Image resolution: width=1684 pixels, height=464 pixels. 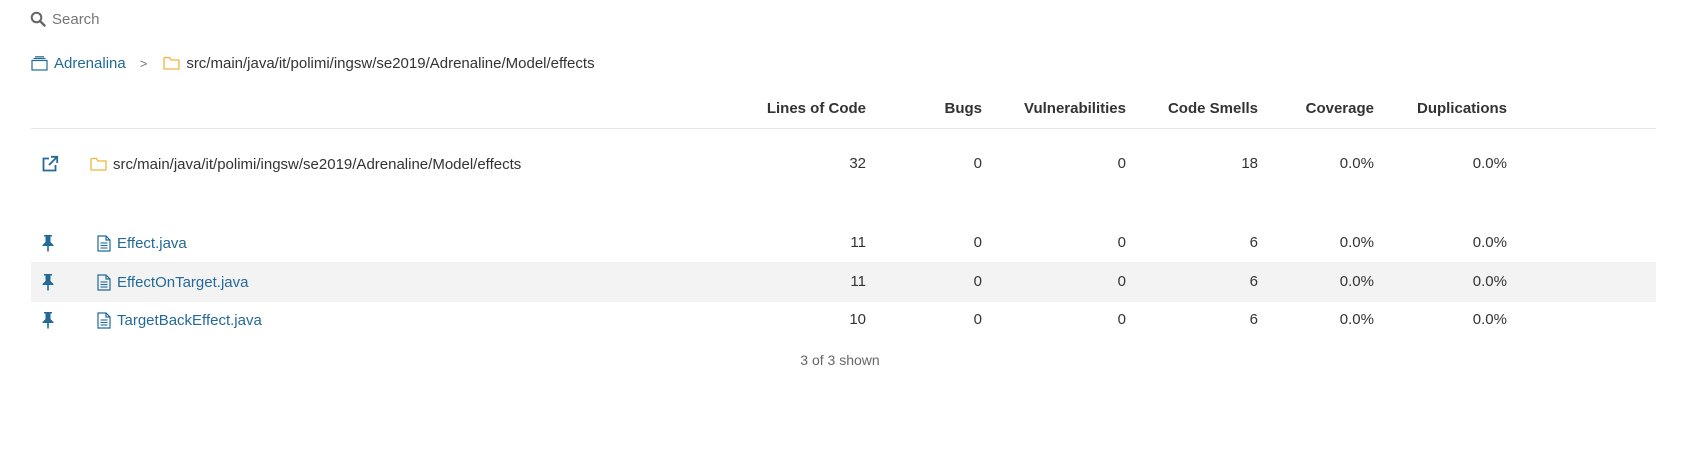 I want to click on search-icon, so click(x=38, y=19).